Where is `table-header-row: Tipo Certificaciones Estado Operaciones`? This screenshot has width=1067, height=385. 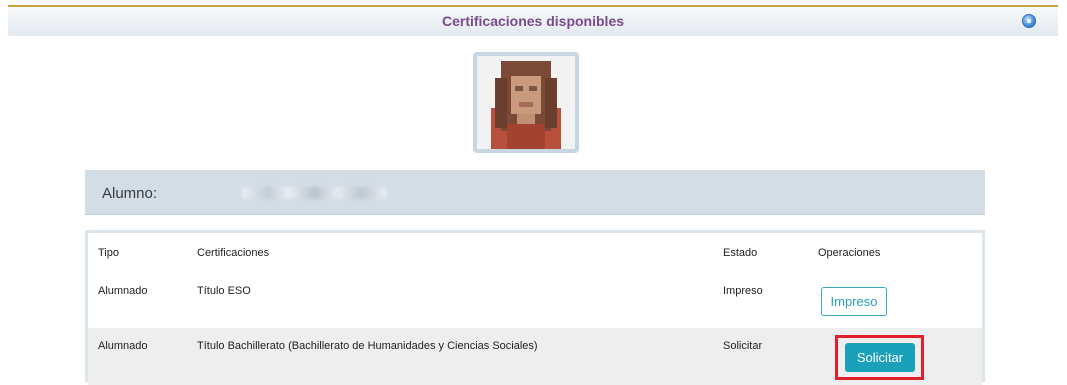 table-header-row: Tipo Certificaciones Estado Operaciones is located at coordinates (535, 253).